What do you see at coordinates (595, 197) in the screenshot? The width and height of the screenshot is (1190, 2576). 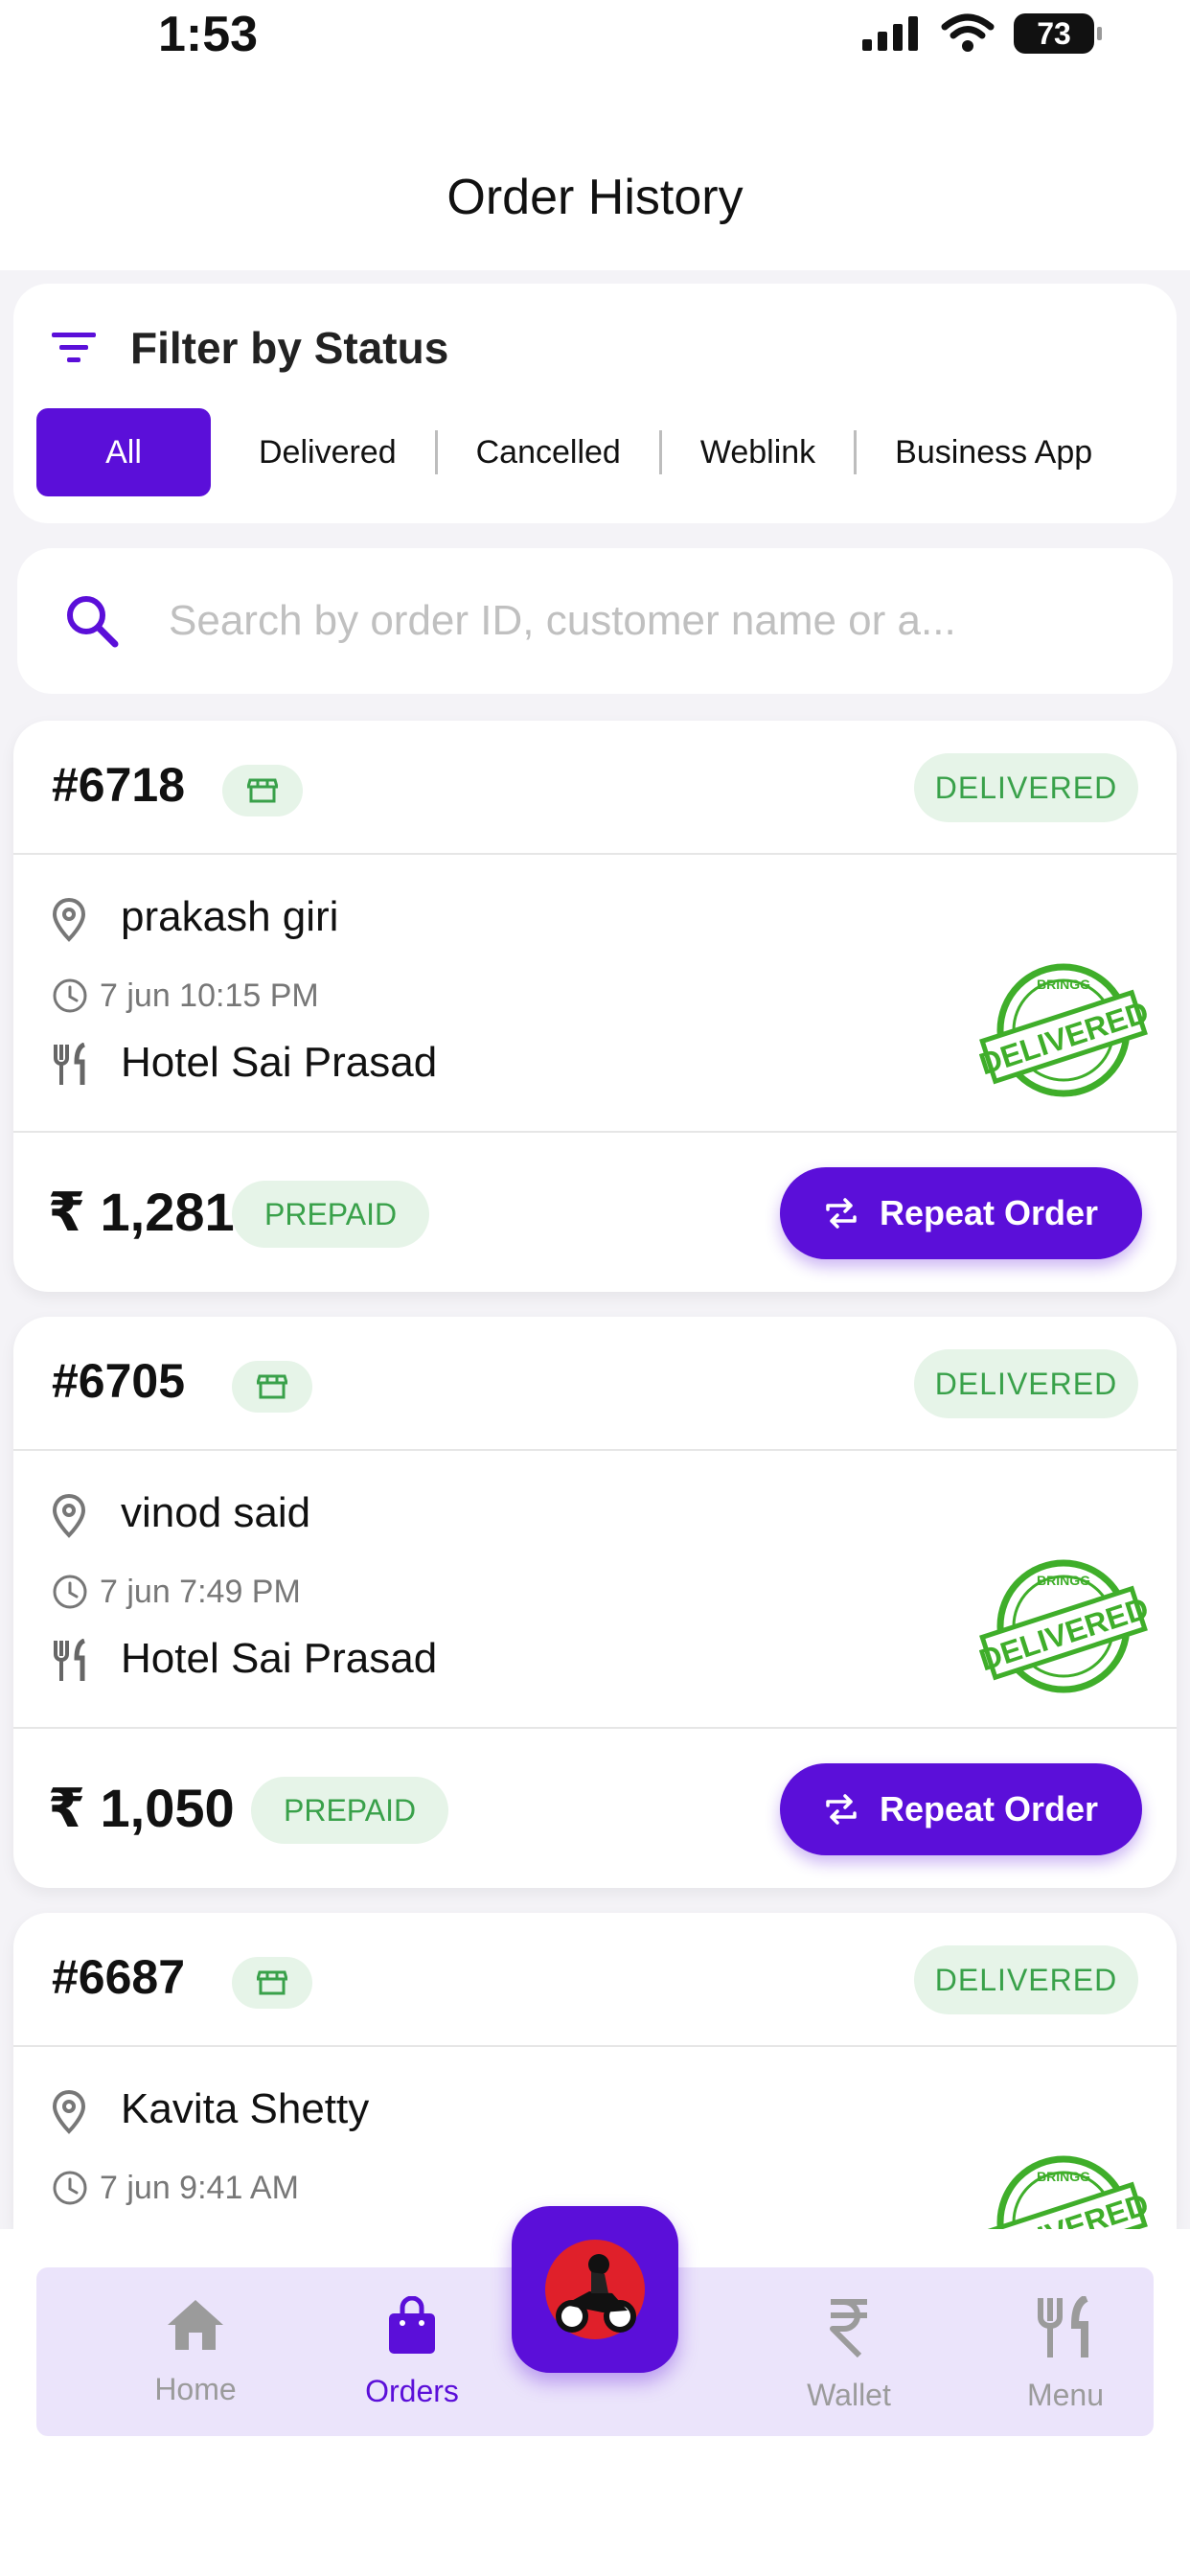 I see `page-title: Order History` at bounding box center [595, 197].